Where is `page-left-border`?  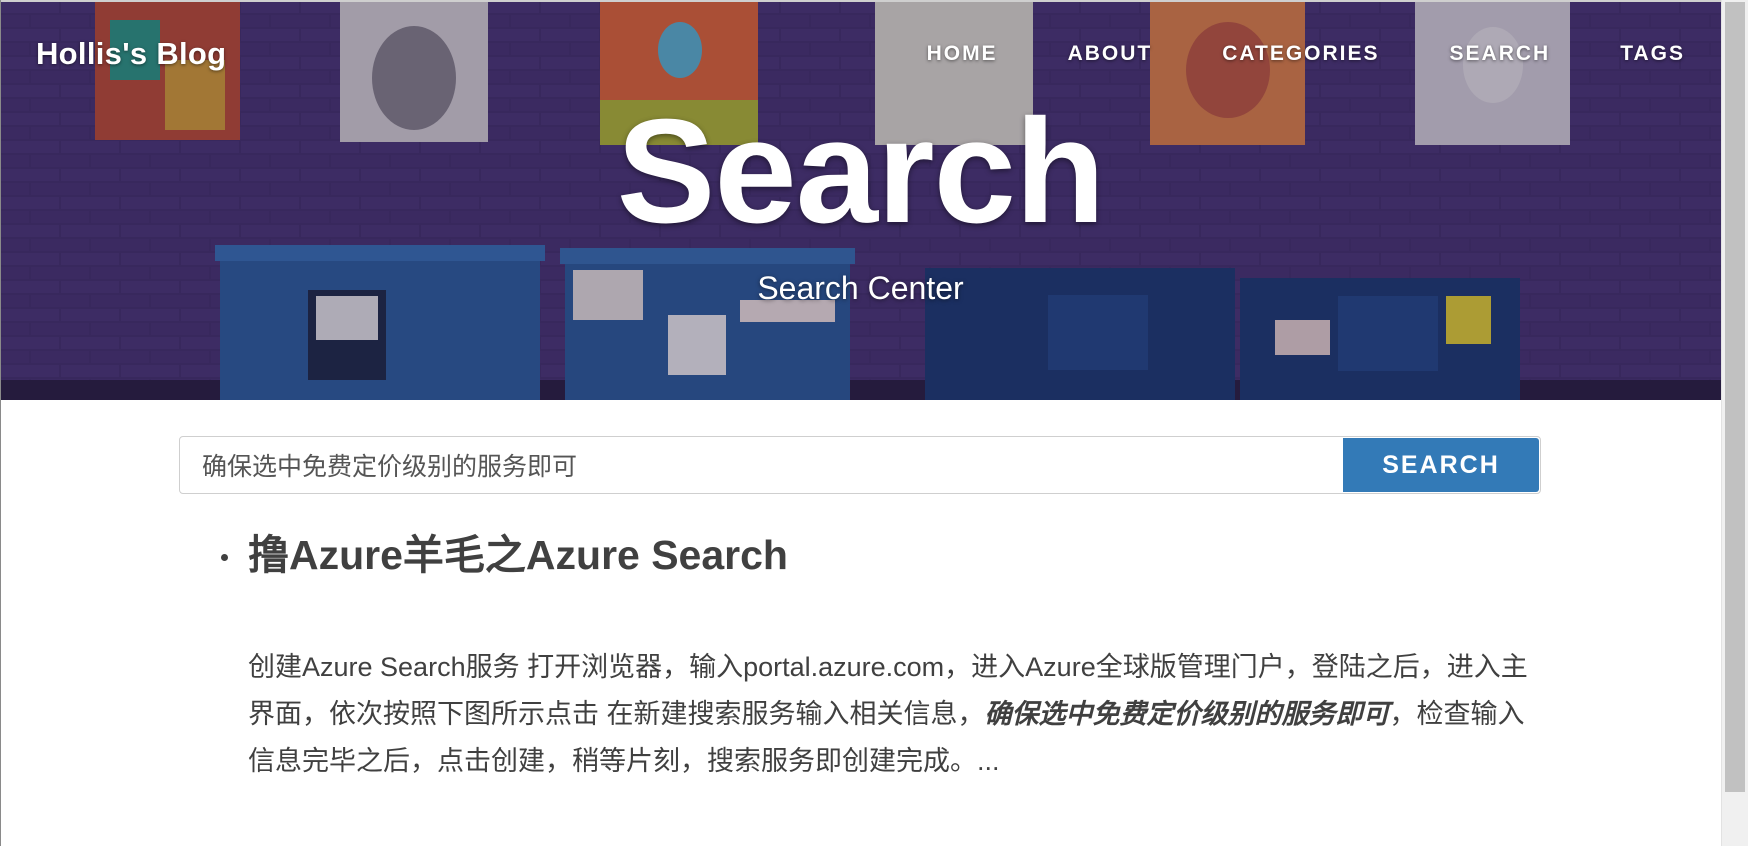 page-left-border is located at coordinates (0, 423).